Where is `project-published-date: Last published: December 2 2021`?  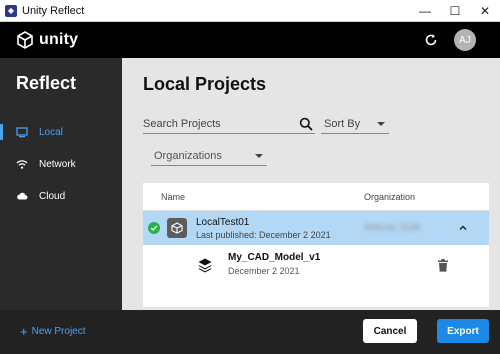
project-published-date: Last published: December 2 2021 is located at coordinates (263, 235).